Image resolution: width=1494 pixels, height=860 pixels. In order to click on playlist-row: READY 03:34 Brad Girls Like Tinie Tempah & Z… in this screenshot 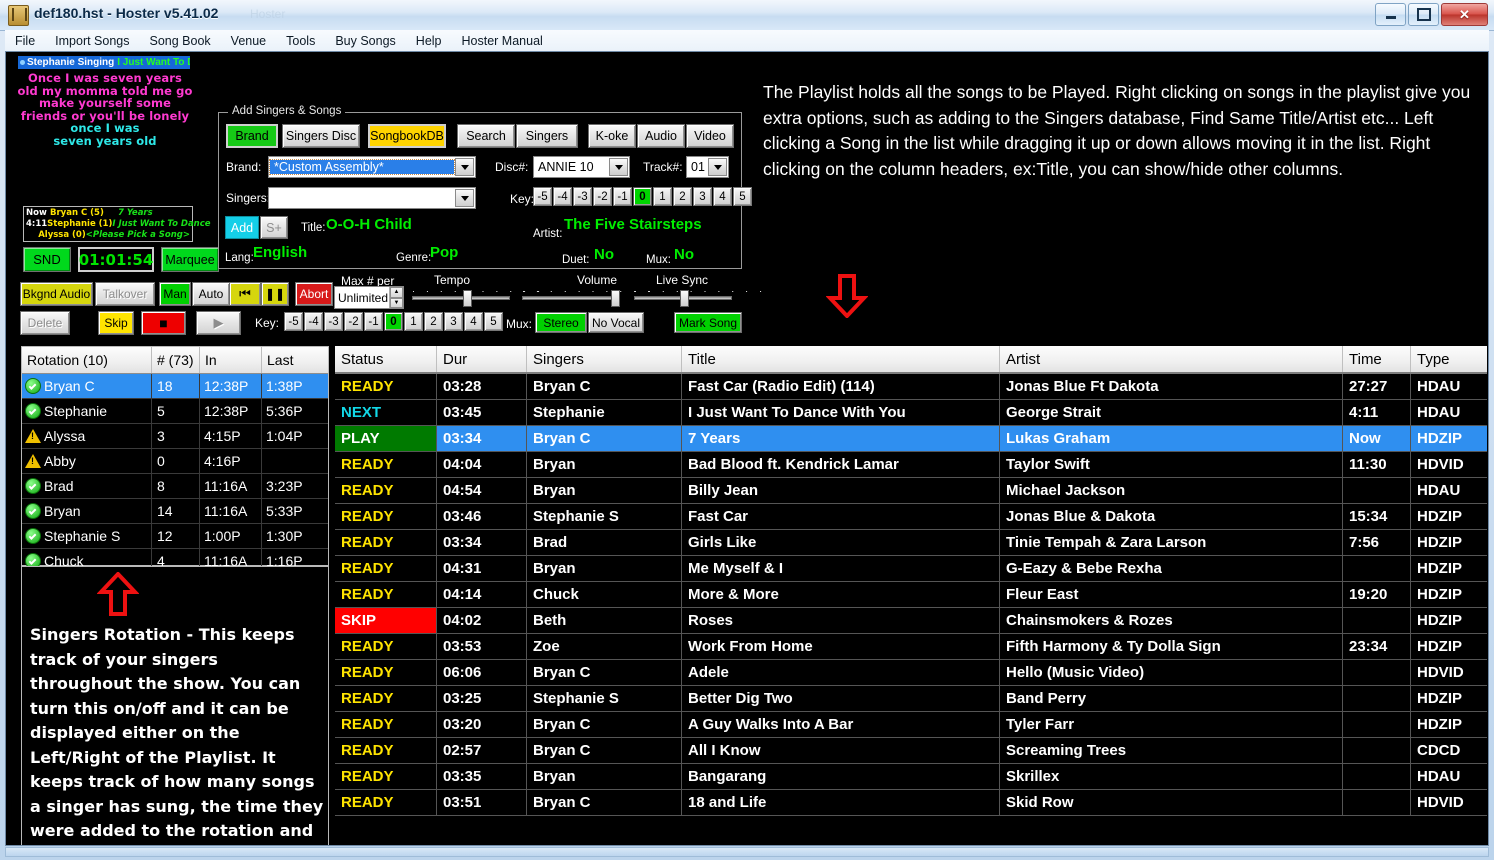, I will do `click(911, 543)`.